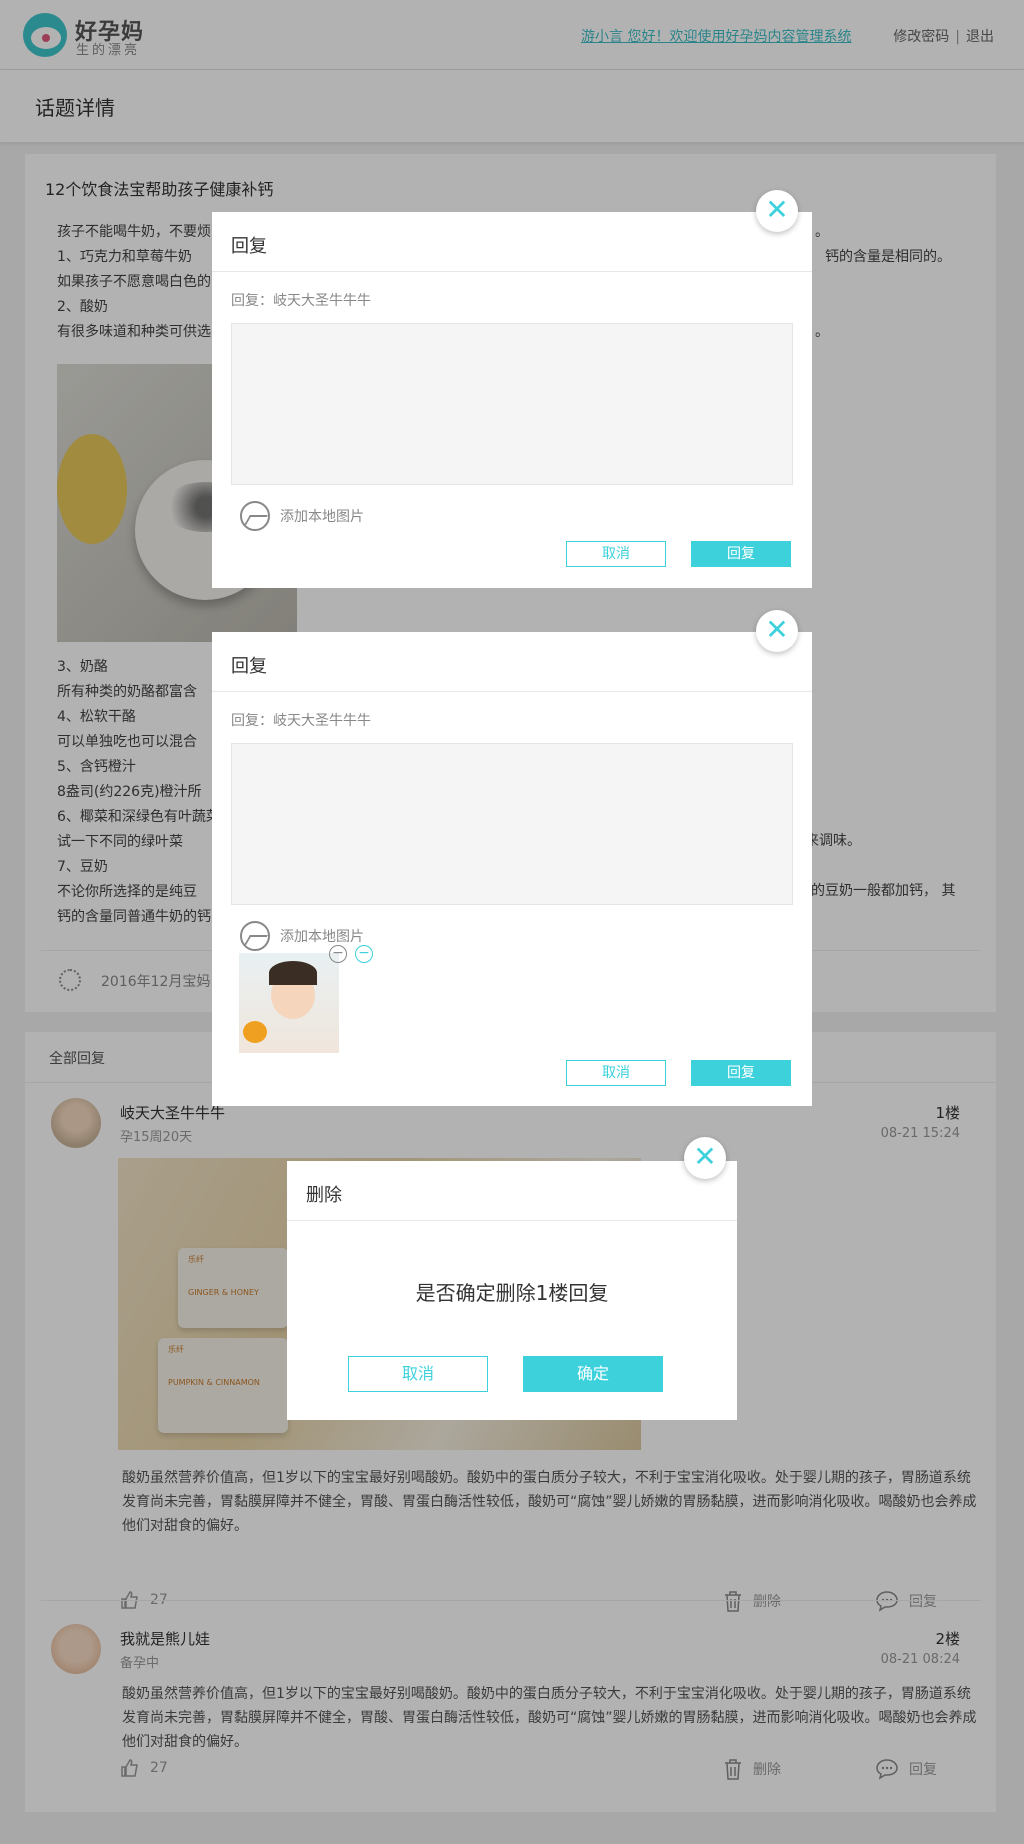 This screenshot has height=1844, width=1024. What do you see at coordinates (293, 973) in the screenshot?
I see `child-hair-shape` at bounding box center [293, 973].